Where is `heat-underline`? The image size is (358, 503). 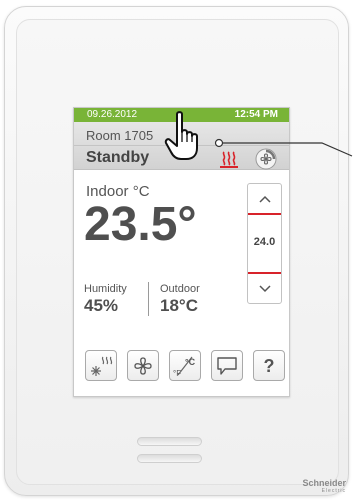
heat-underline is located at coordinates (229, 167).